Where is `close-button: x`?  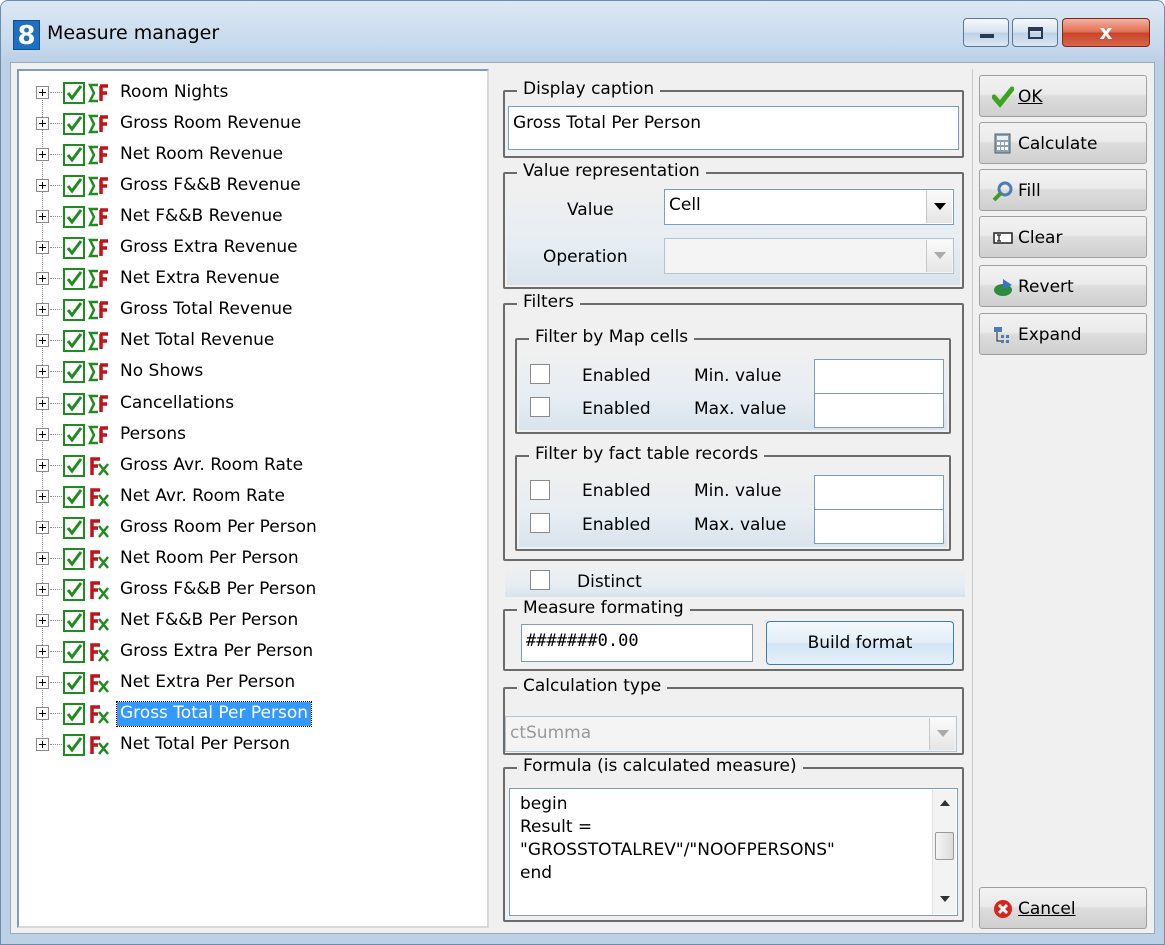
close-button: x is located at coordinates (1106, 32).